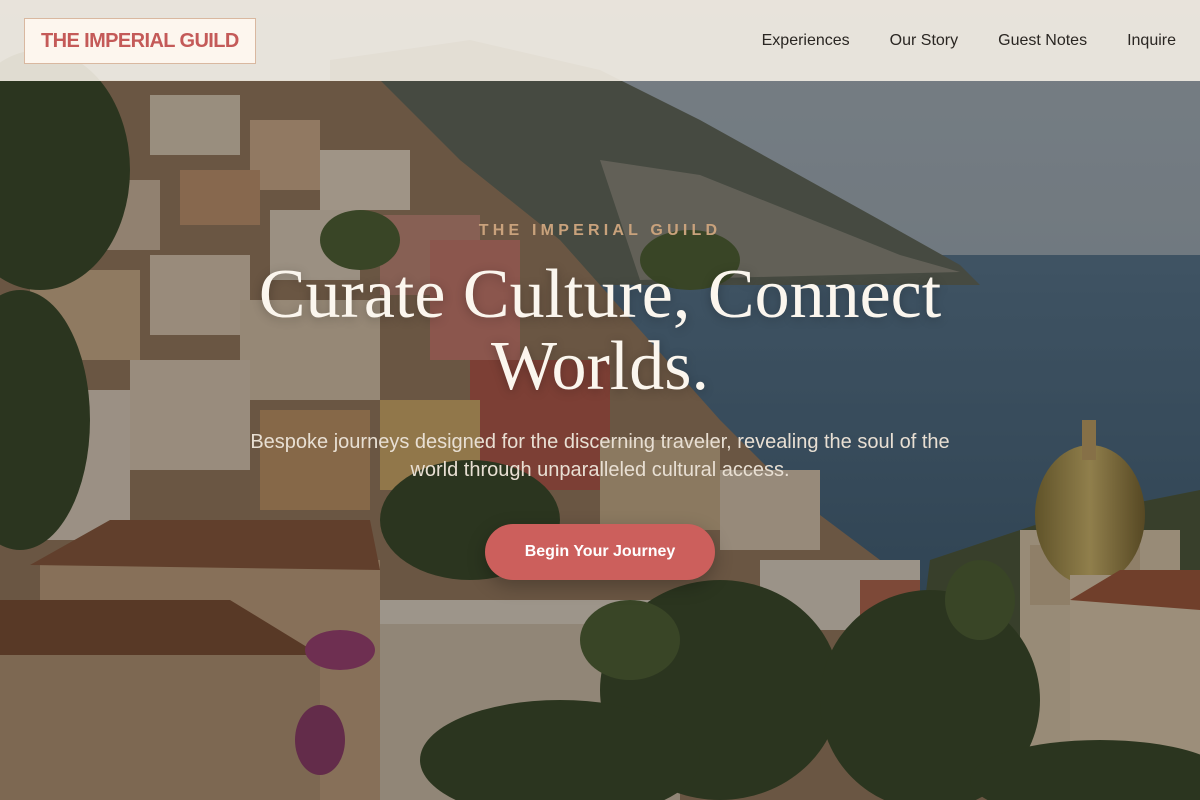  I want to click on logo-link: THE IMPERIAL GUILD, so click(140, 40).